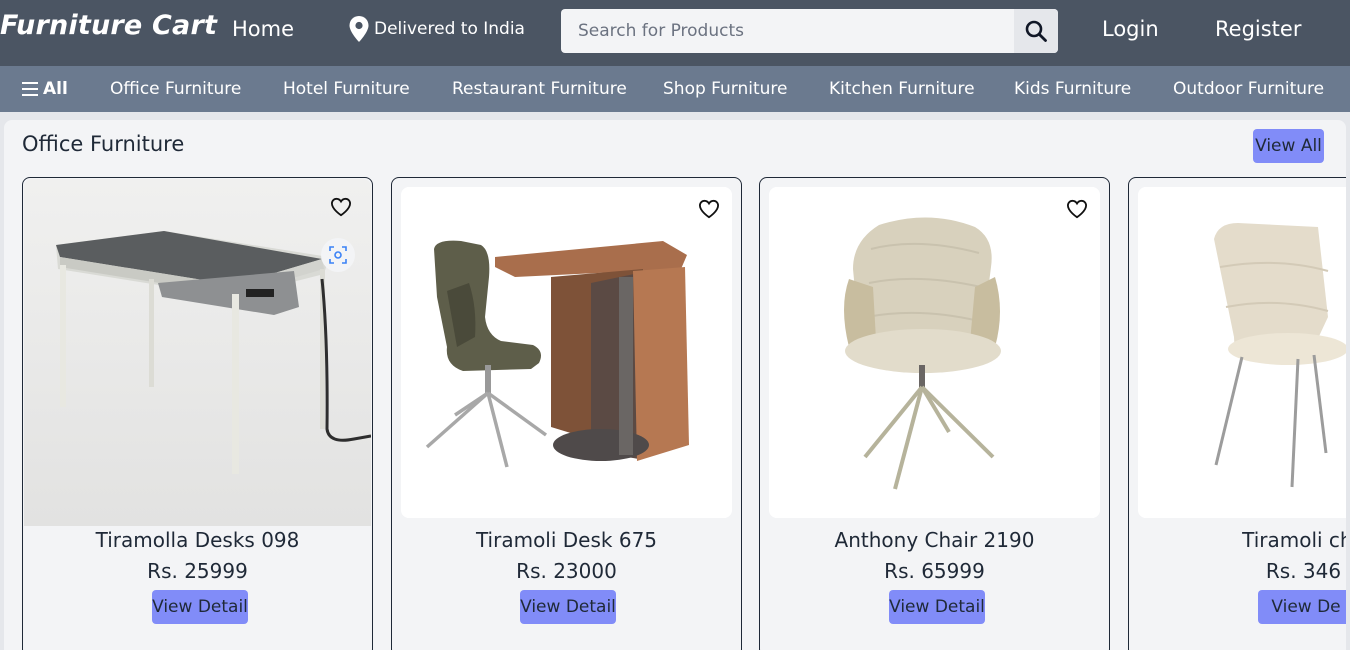 The height and width of the screenshot is (650, 1350). Describe the element at coordinates (346, 89) in the screenshot. I see `category-hotel-furniture: Hotel Furniture` at that location.